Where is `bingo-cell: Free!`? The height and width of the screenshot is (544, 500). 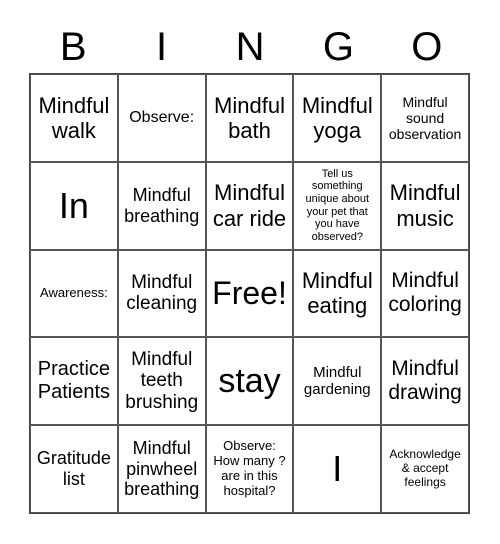 bingo-cell: Free! is located at coordinates (249, 293).